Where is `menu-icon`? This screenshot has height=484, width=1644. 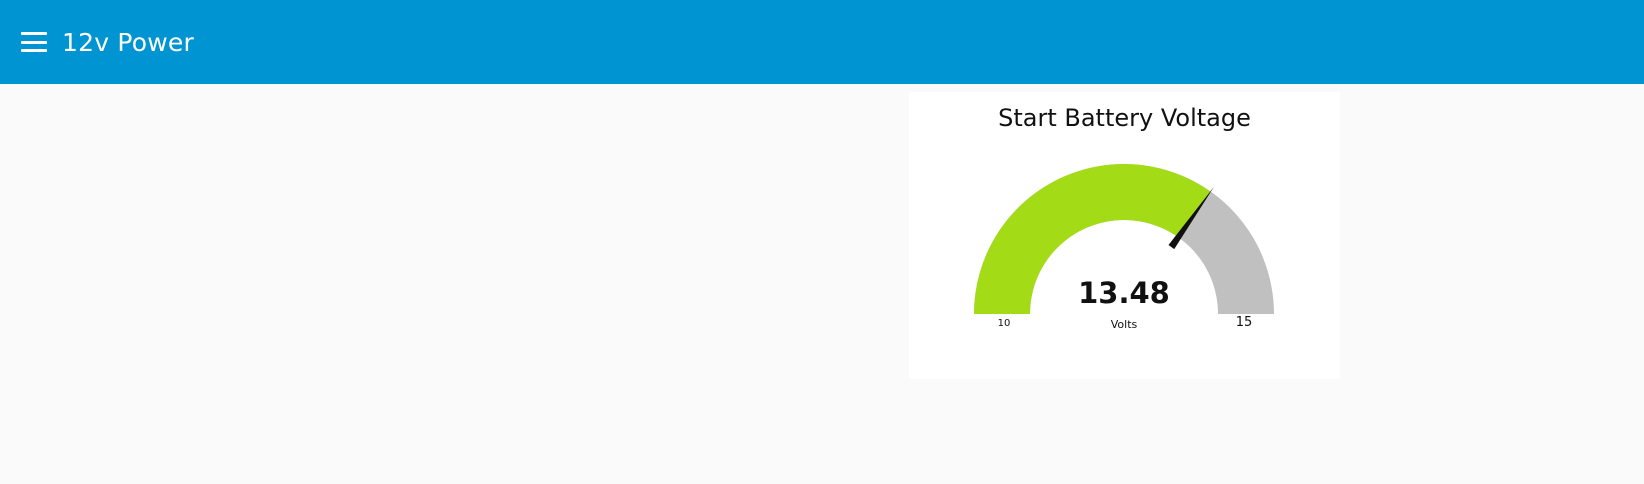 menu-icon is located at coordinates (34, 42).